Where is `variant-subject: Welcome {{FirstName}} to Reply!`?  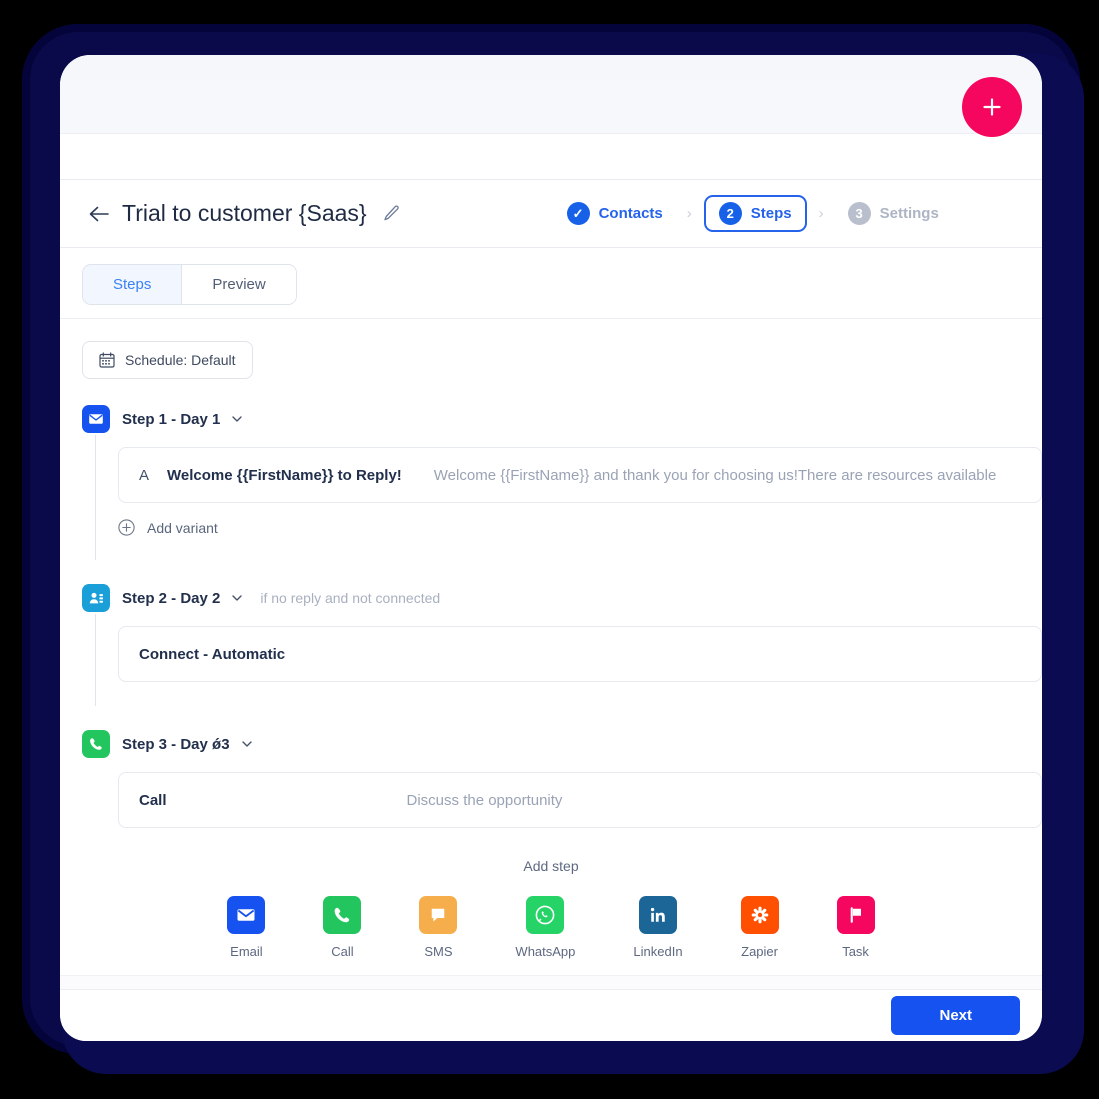
variant-subject: Welcome {{FirstName}} to Reply! is located at coordinates (284, 475).